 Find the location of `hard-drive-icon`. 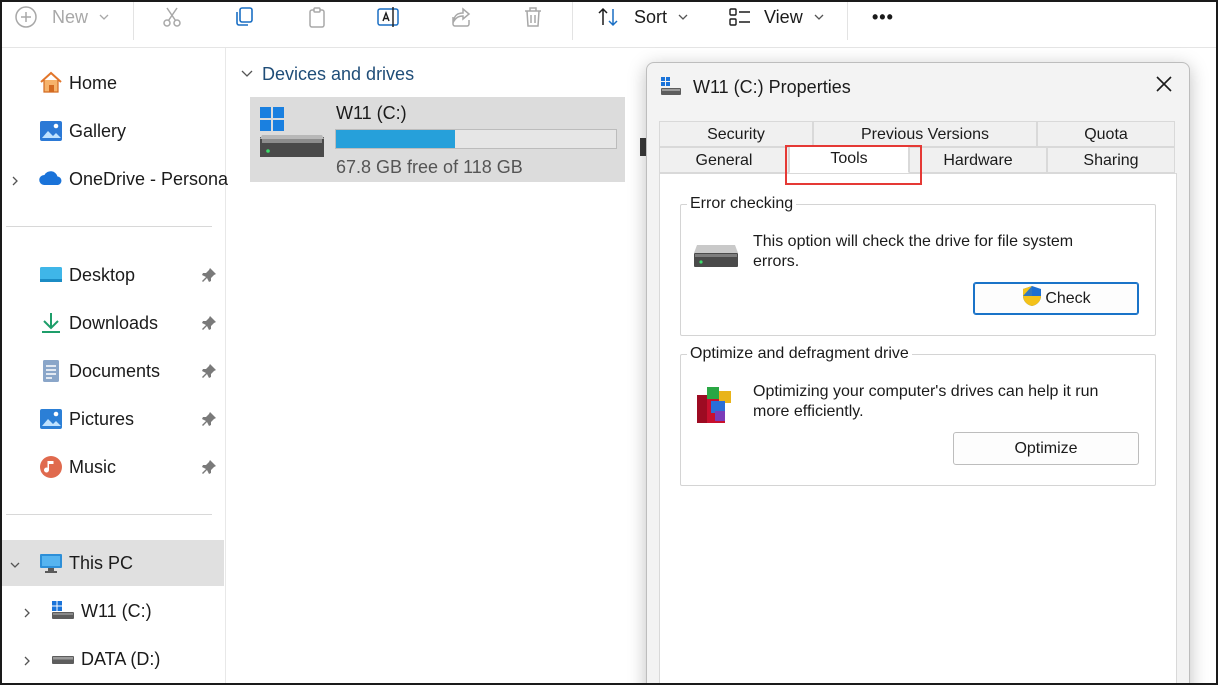

hard-drive-icon is located at coordinates (716, 258).